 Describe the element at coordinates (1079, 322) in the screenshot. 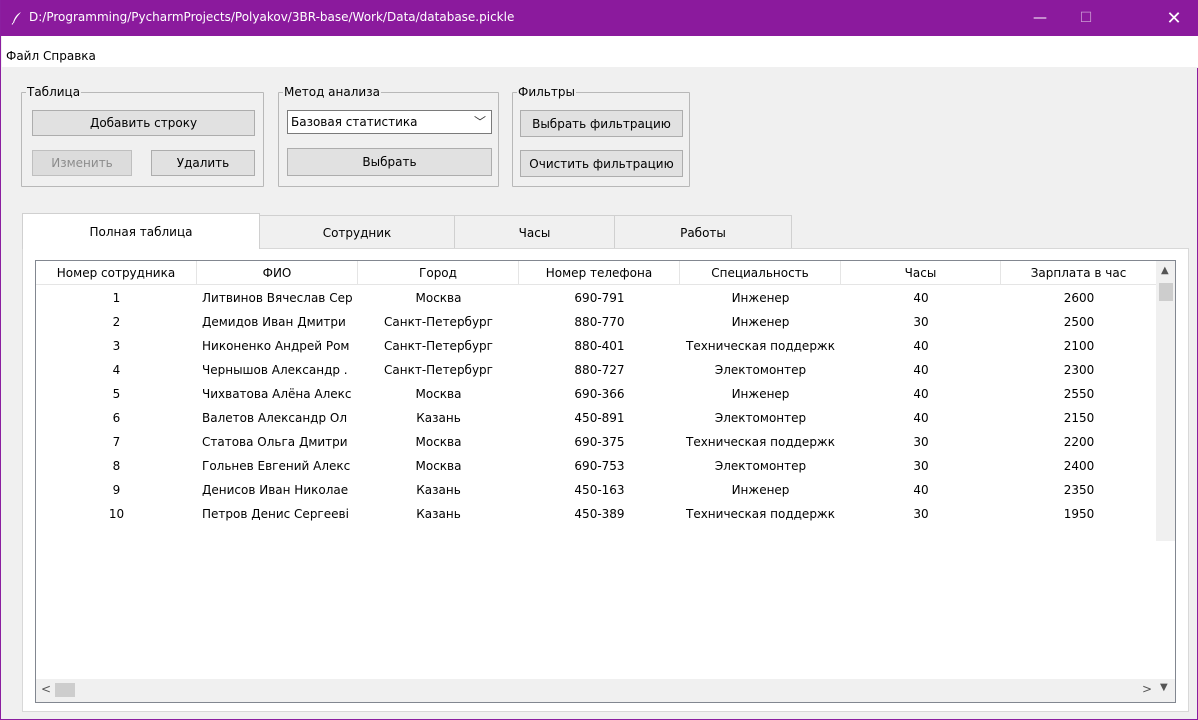

I see `cell-hourly-rate: 2500` at that location.